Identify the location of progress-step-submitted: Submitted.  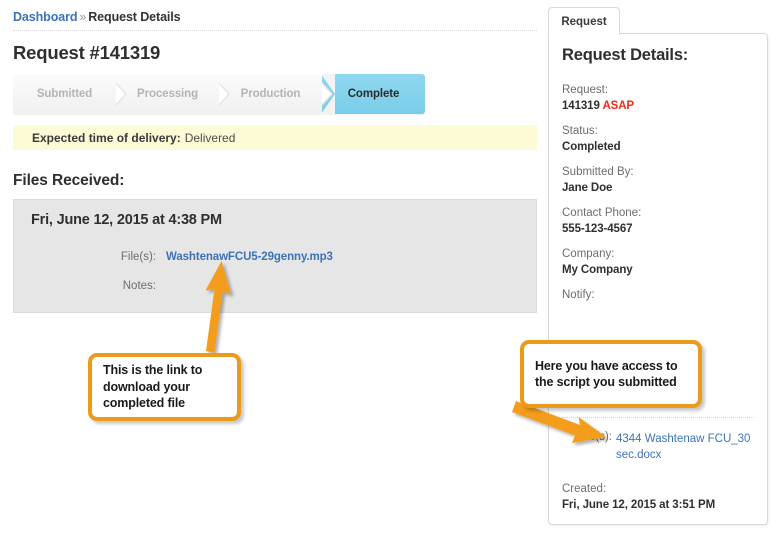
(70, 94).